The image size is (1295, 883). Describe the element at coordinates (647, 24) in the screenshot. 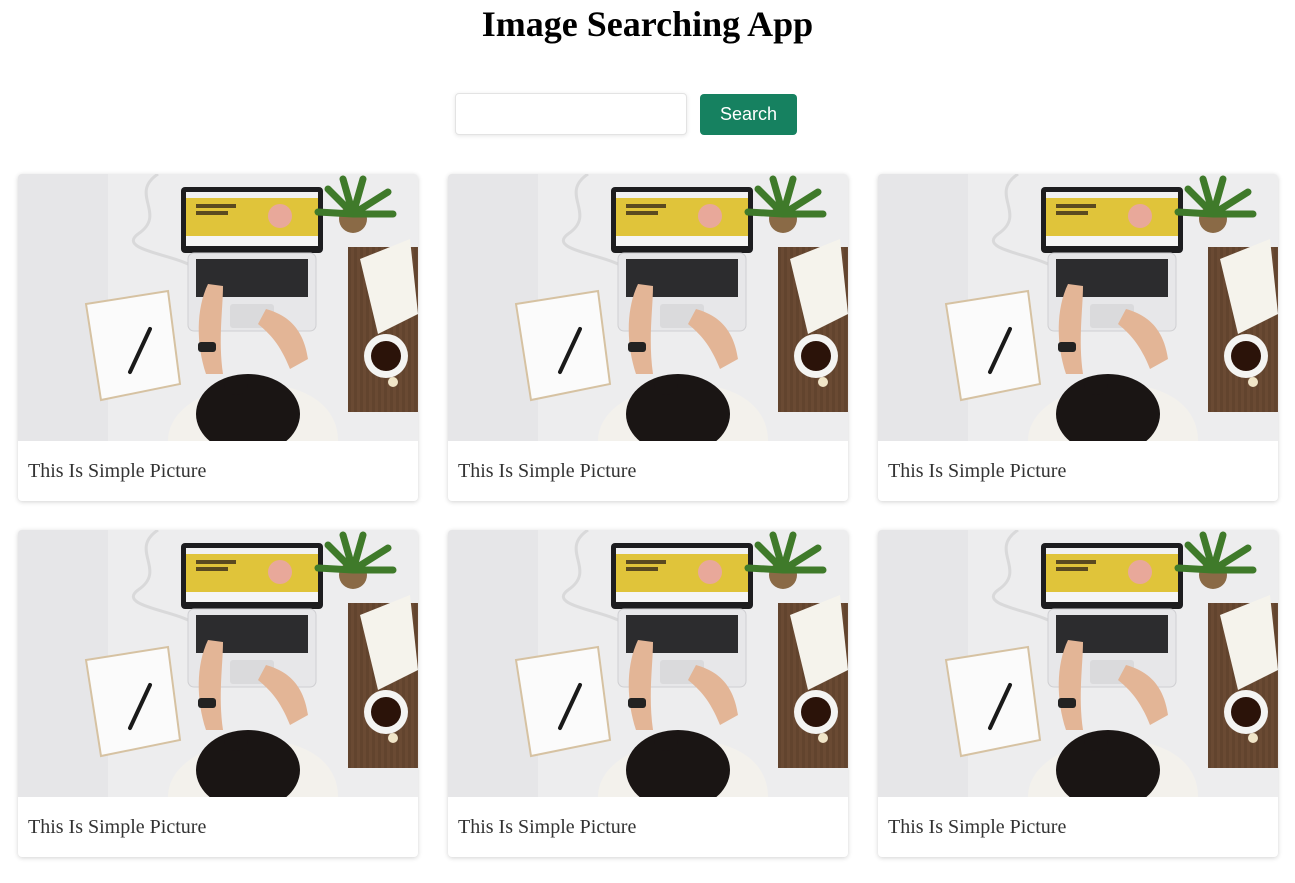

I see `app-title: Image Searching App` at that location.